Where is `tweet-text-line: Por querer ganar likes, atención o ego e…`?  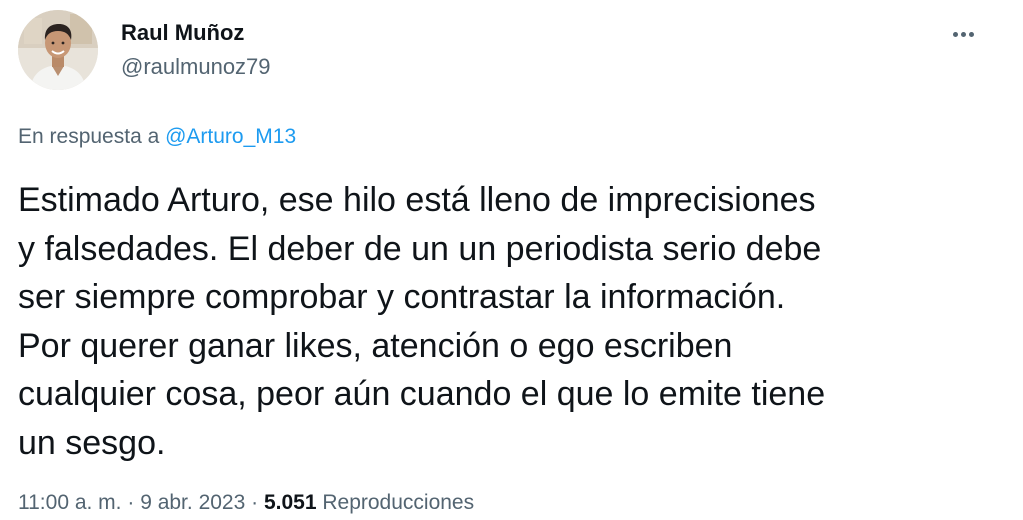
tweet-text-line: Por querer ganar likes, atención o ego e… is located at coordinates (375, 345).